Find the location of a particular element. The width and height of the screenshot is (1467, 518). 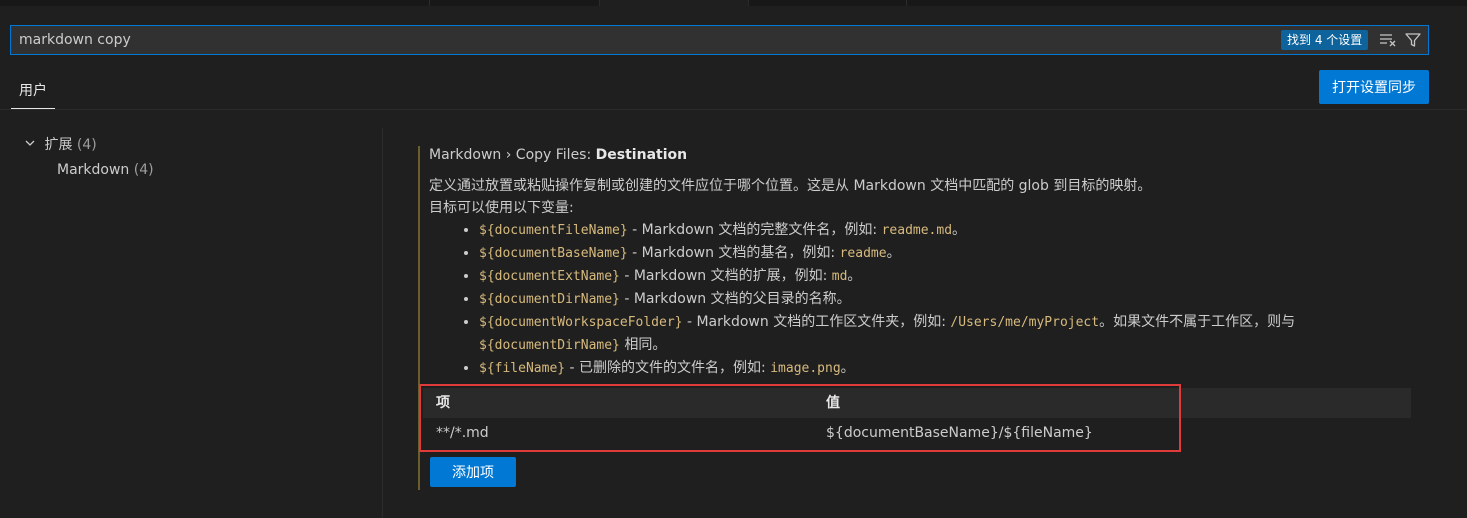

row-key: **/*.md is located at coordinates (462, 433).